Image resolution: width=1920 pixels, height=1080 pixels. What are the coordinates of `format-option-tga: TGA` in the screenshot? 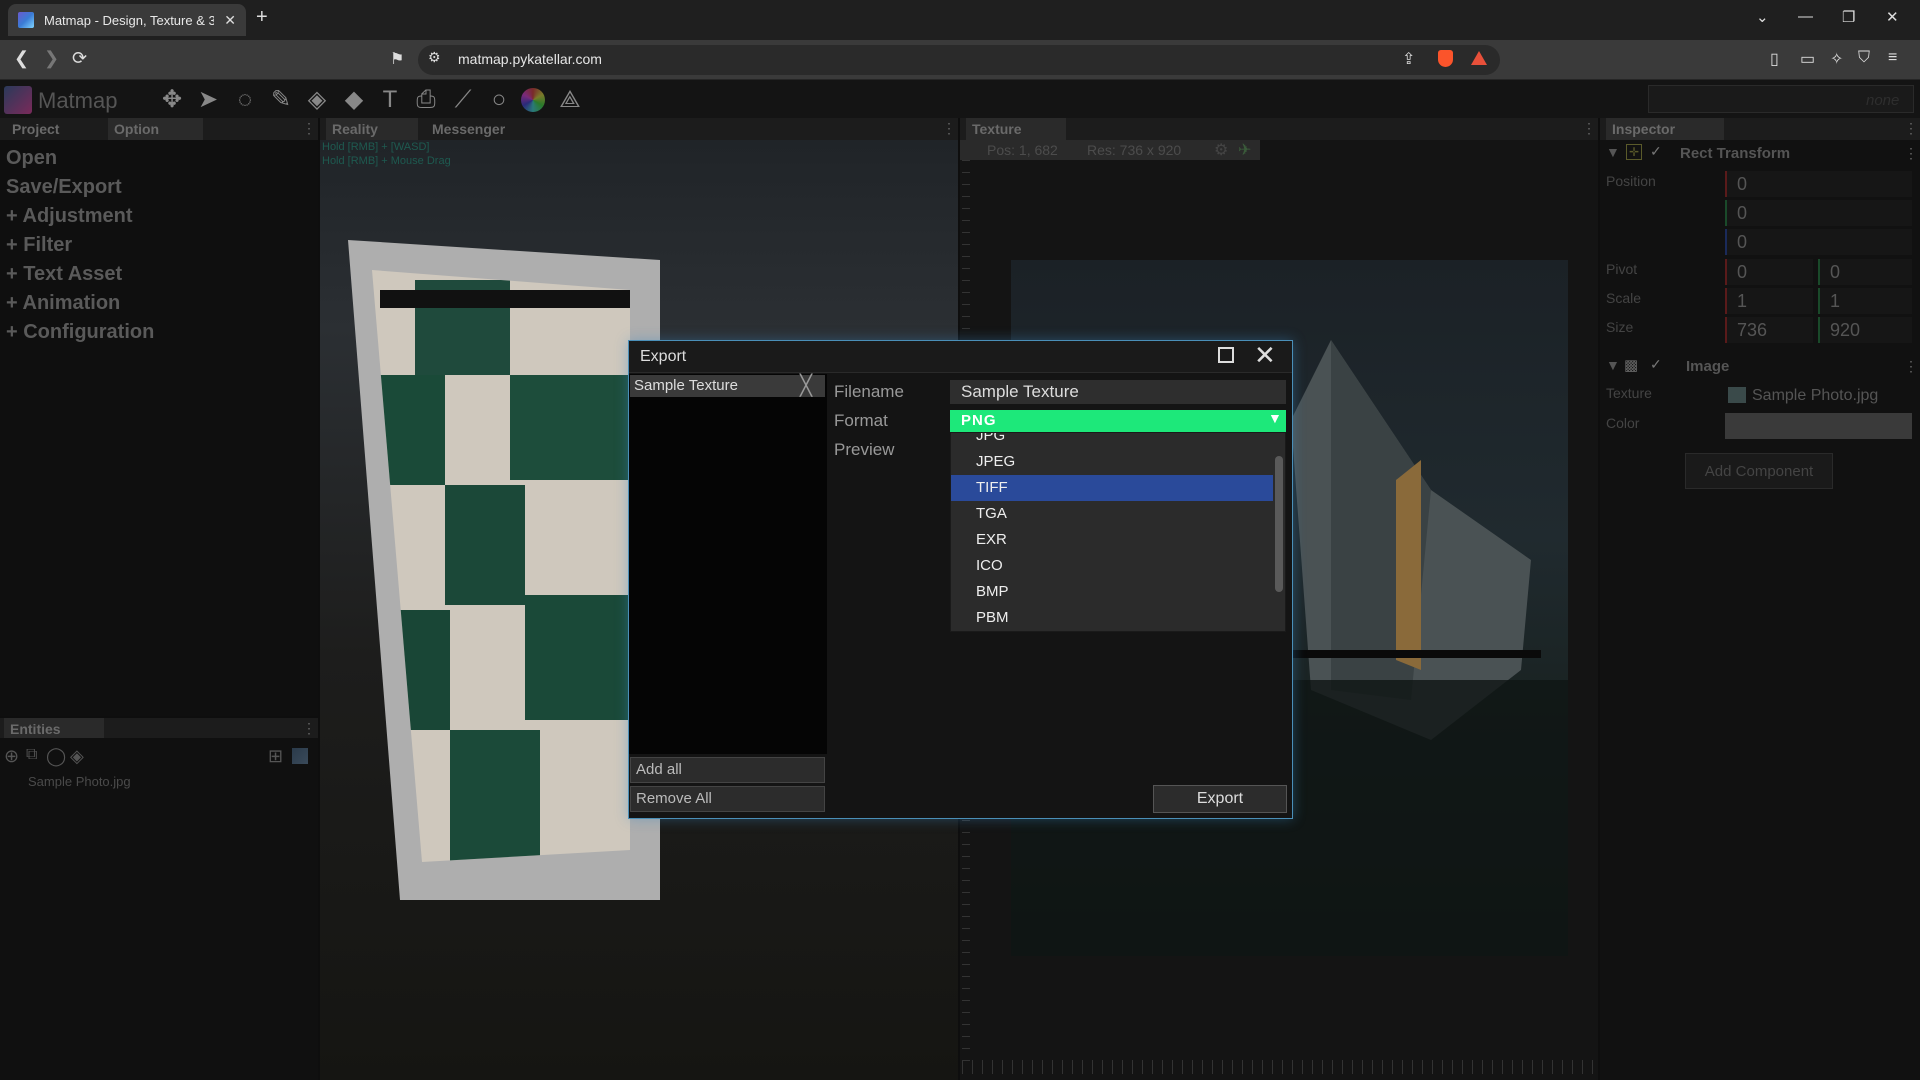 It's located at (1112, 514).